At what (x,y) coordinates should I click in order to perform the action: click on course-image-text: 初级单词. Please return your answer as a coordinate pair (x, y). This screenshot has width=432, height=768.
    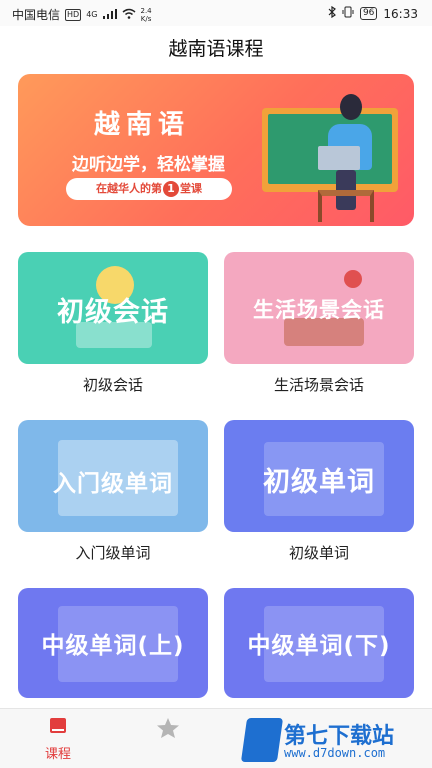
    Looking at the image, I should click on (319, 482).